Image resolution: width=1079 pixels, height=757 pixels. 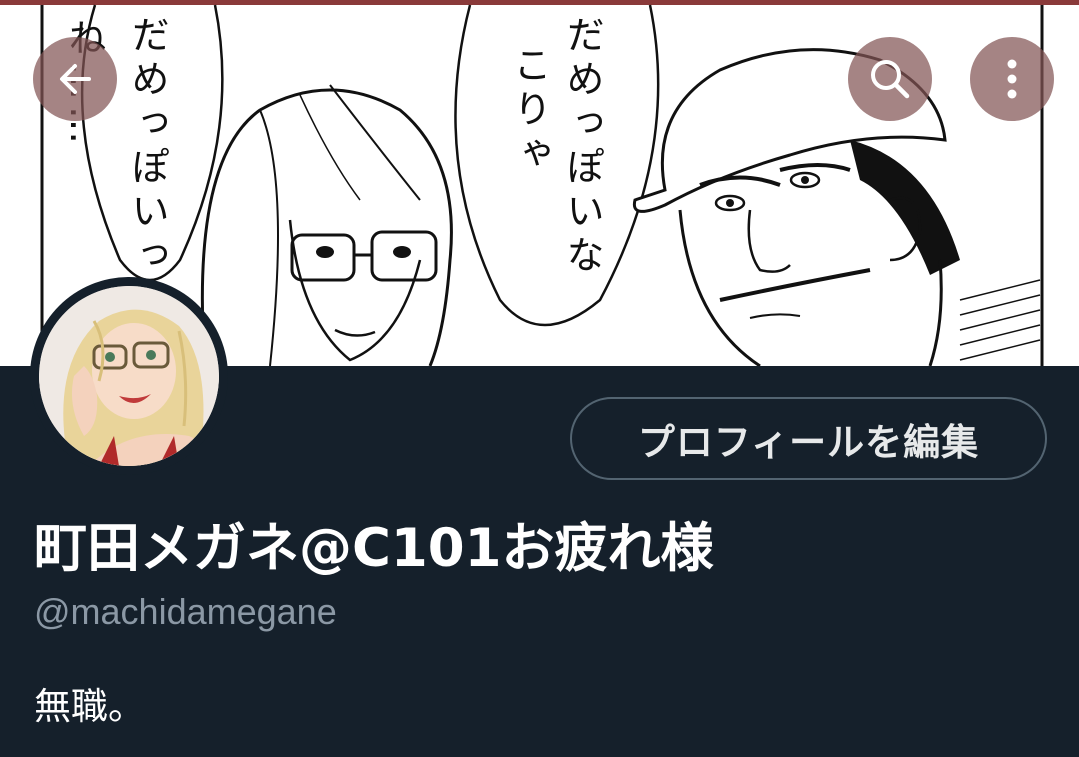 I want to click on speech-text-right-col1: こりゃ, so click(x=529, y=111).